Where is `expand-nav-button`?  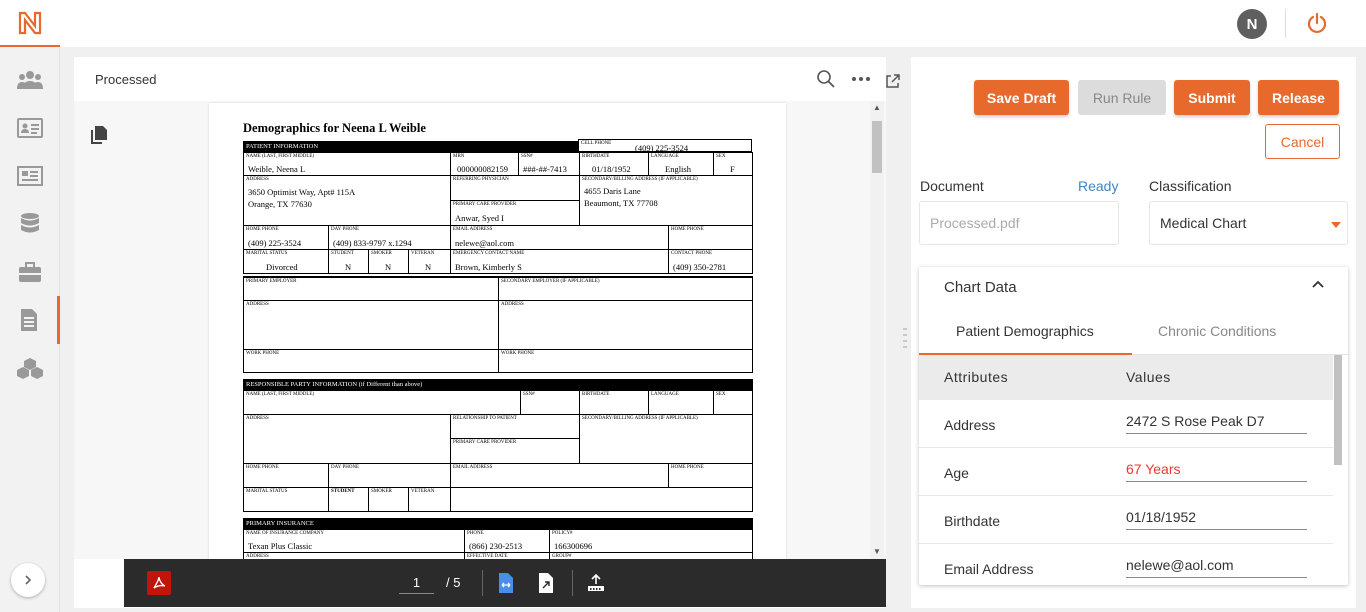 expand-nav-button is located at coordinates (28, 580).